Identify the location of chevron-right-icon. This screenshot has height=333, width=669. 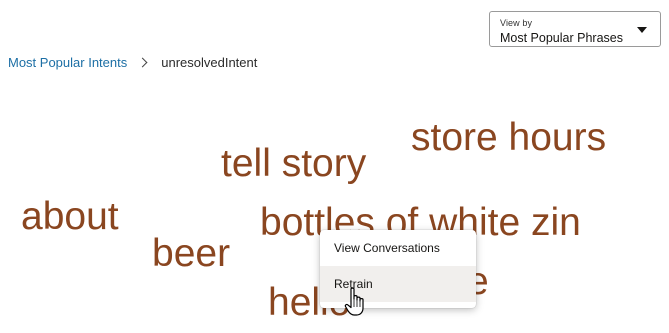
(142, 62).